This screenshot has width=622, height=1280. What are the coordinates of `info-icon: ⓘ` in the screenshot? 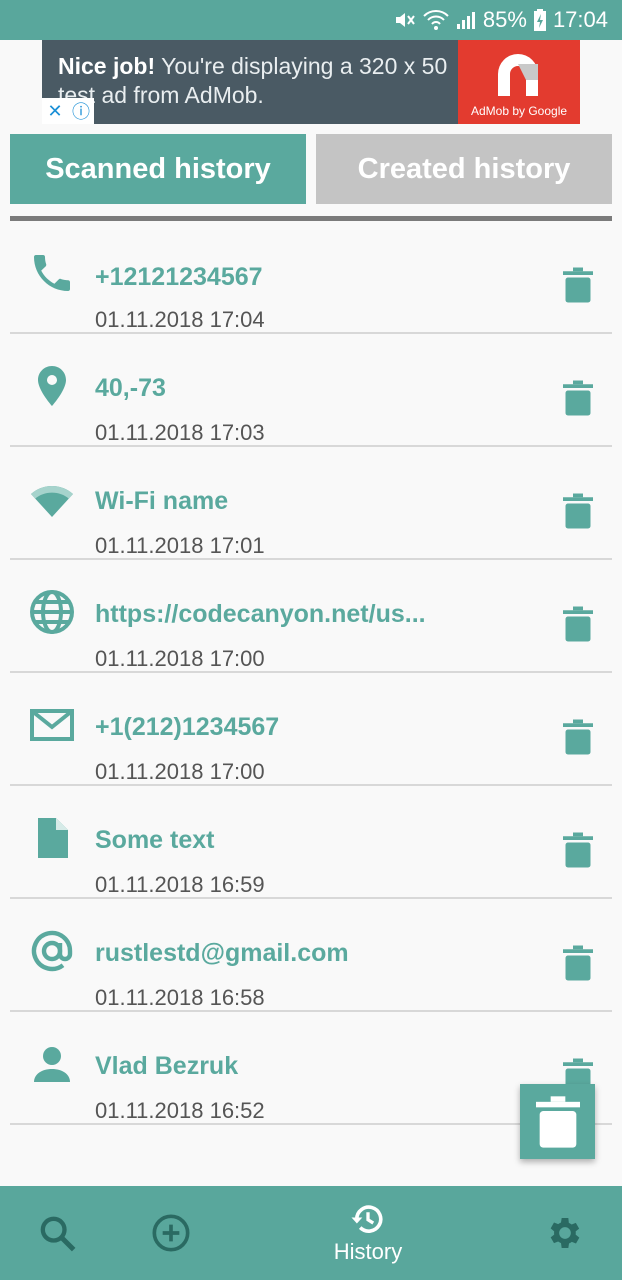 It's located at (81, 111).